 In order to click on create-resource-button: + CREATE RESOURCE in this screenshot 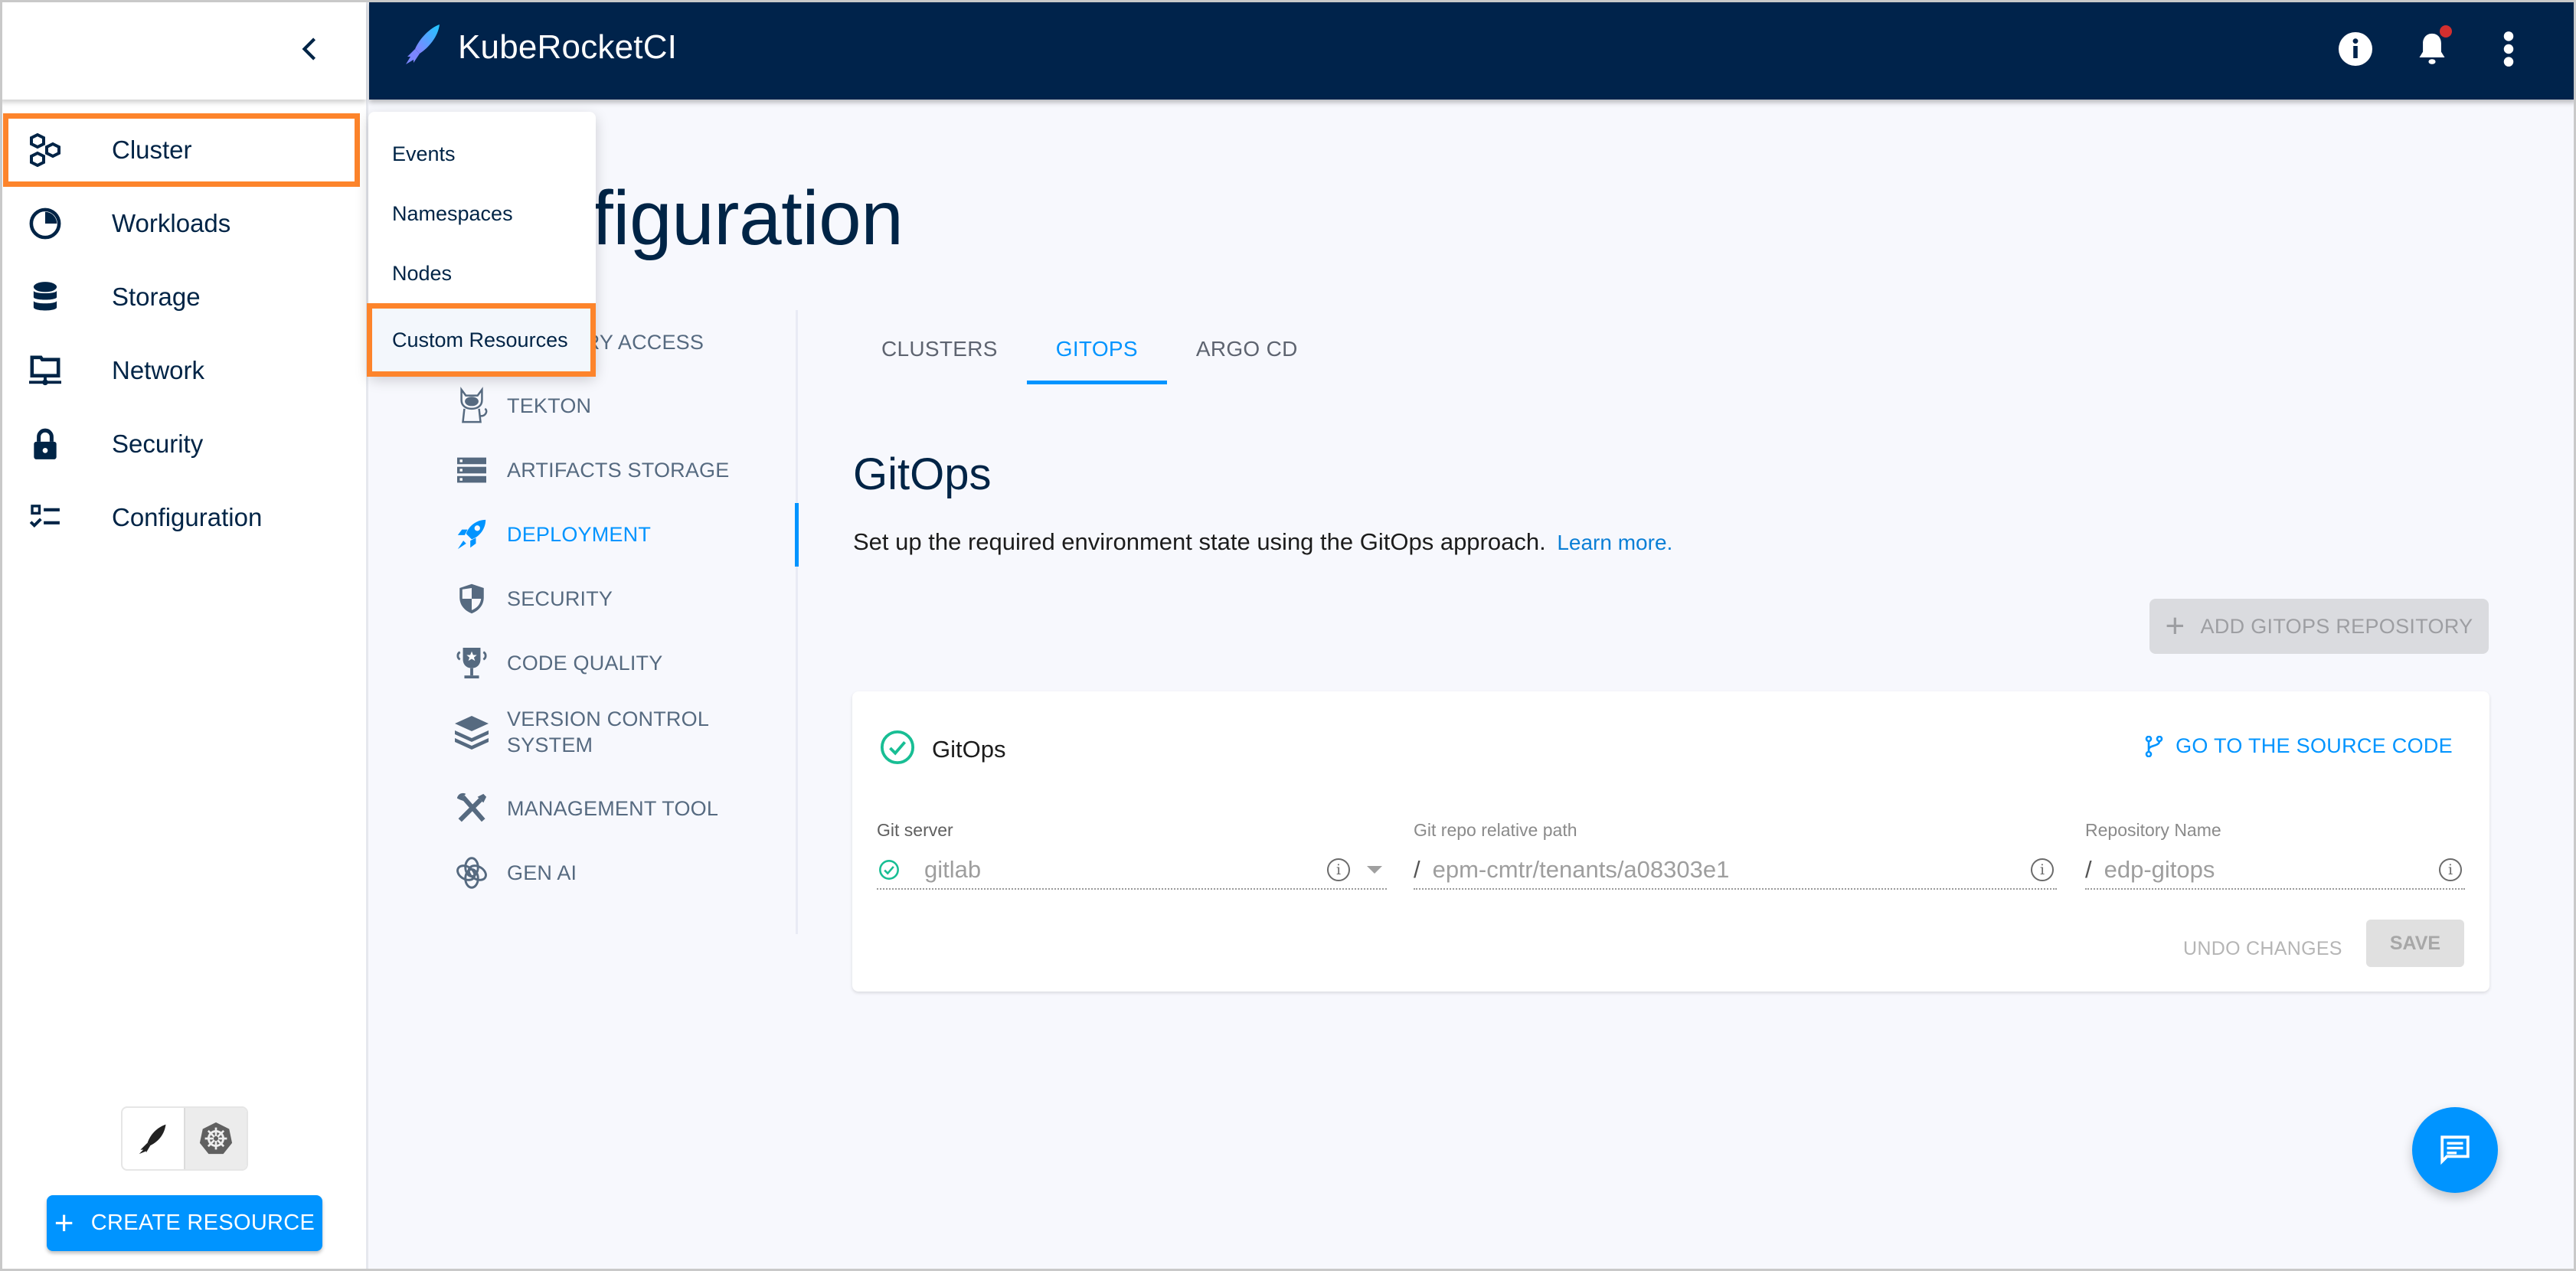, I will do `click(184, 1223)`.